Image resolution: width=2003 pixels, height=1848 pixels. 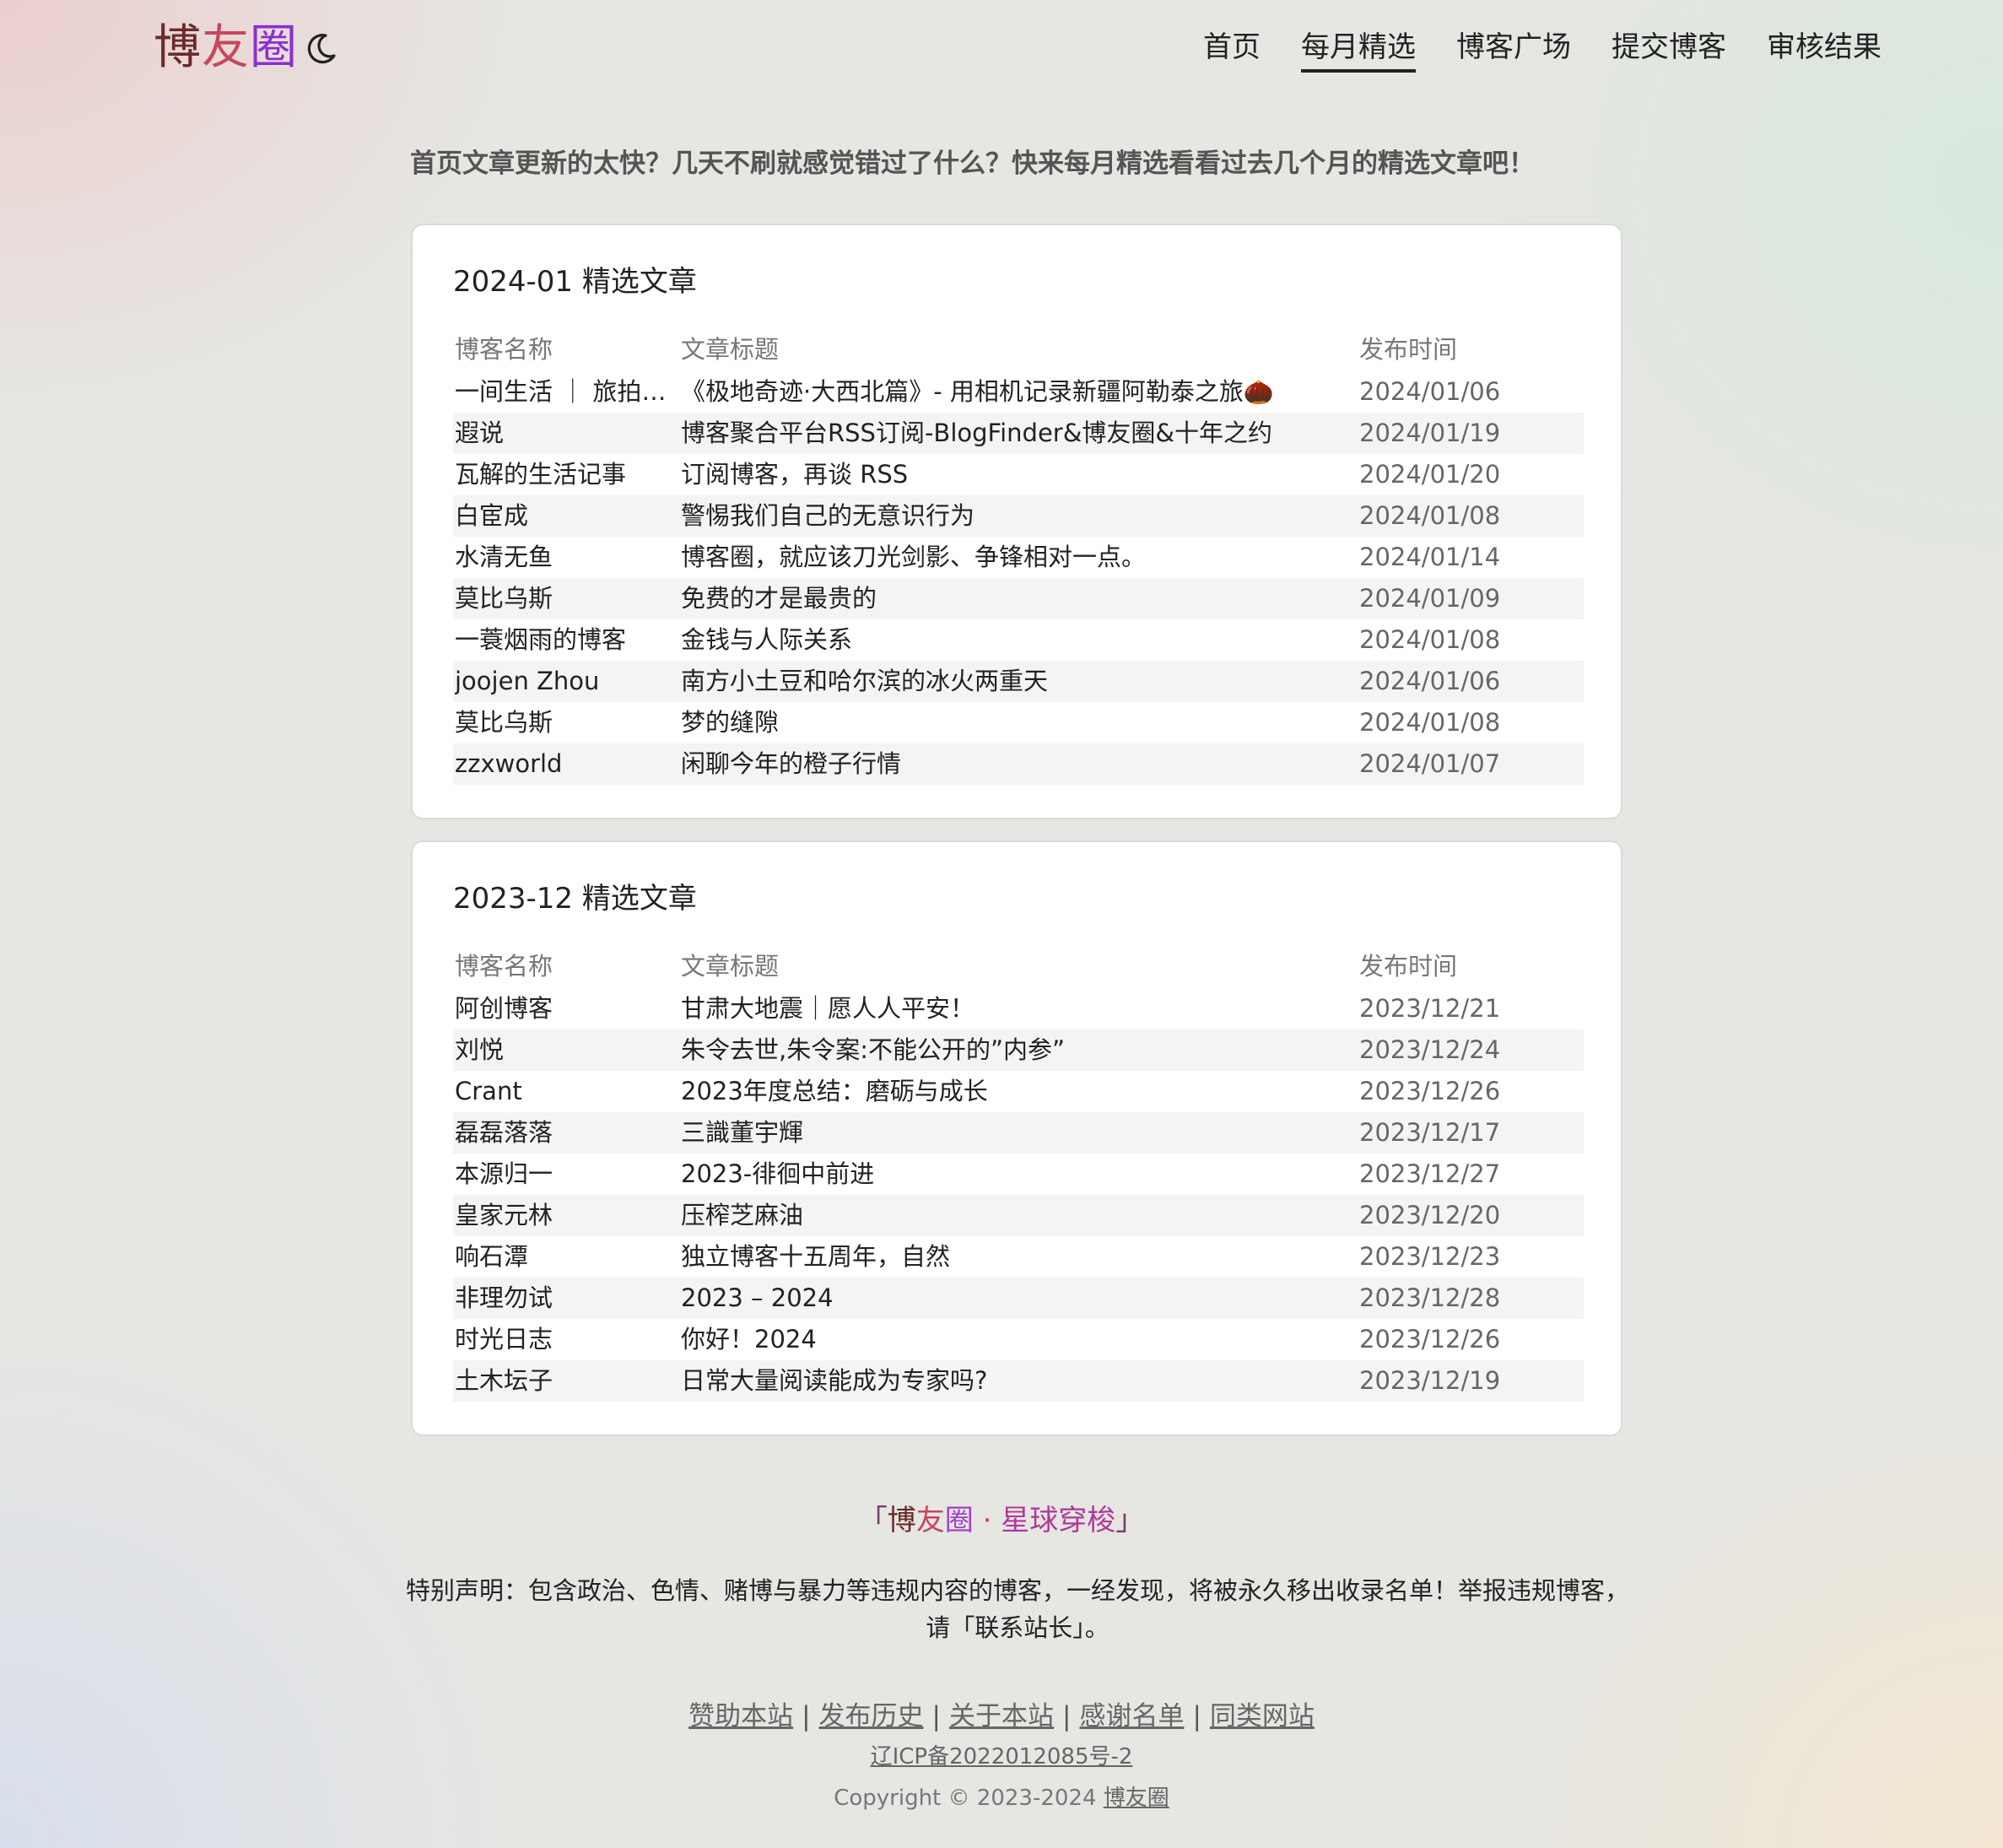 I want to click on slogan-tagline: 星球穿梭, so click(x=1058, y=1520).